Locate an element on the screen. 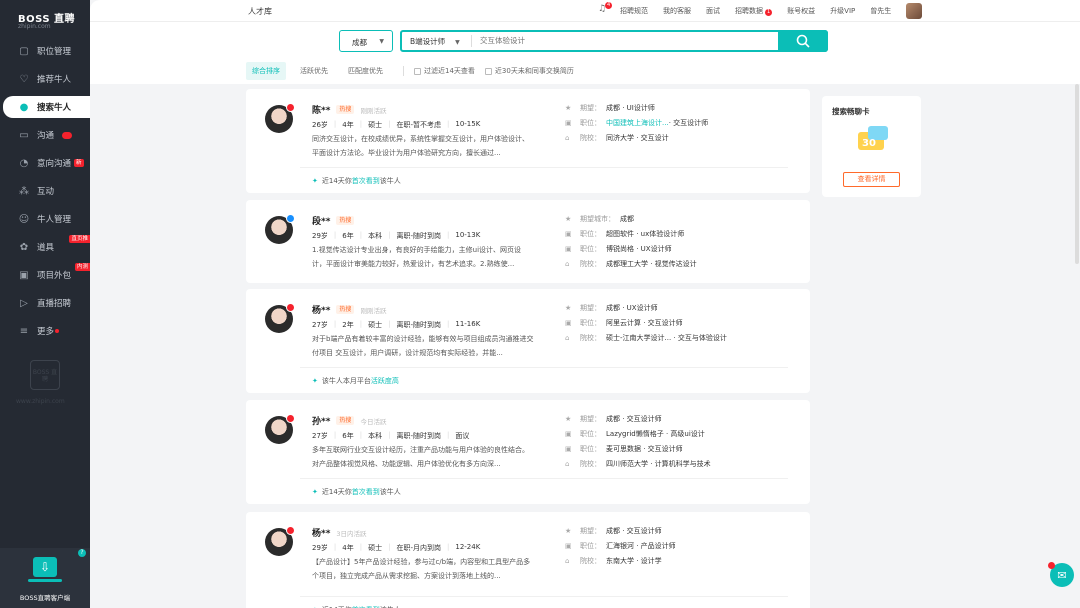 The height and width of the screenshot is (608, 1080). avatar is located at coordinates (280, 429).